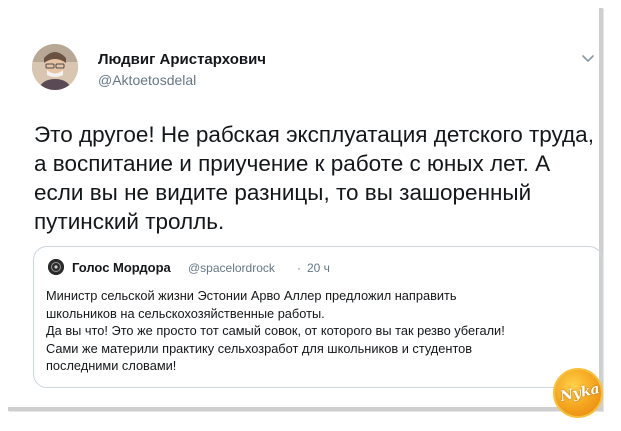 The width and height of the screenshot is (621, 431). What do you see at coordinates (56, 267) in the screenshot?
I see `quoted-author-avatar` at bounding box center [56, 267].